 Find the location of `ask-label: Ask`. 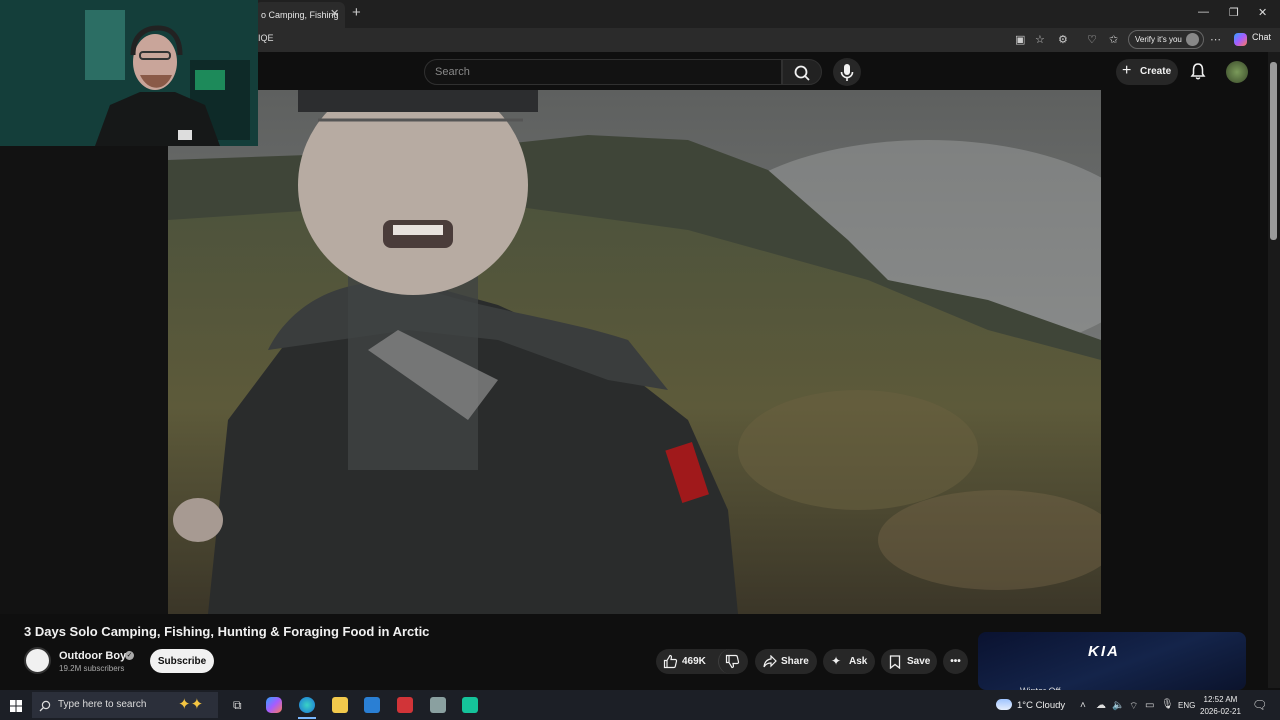

ask-label: Ask is located at coordinates (858, 661).